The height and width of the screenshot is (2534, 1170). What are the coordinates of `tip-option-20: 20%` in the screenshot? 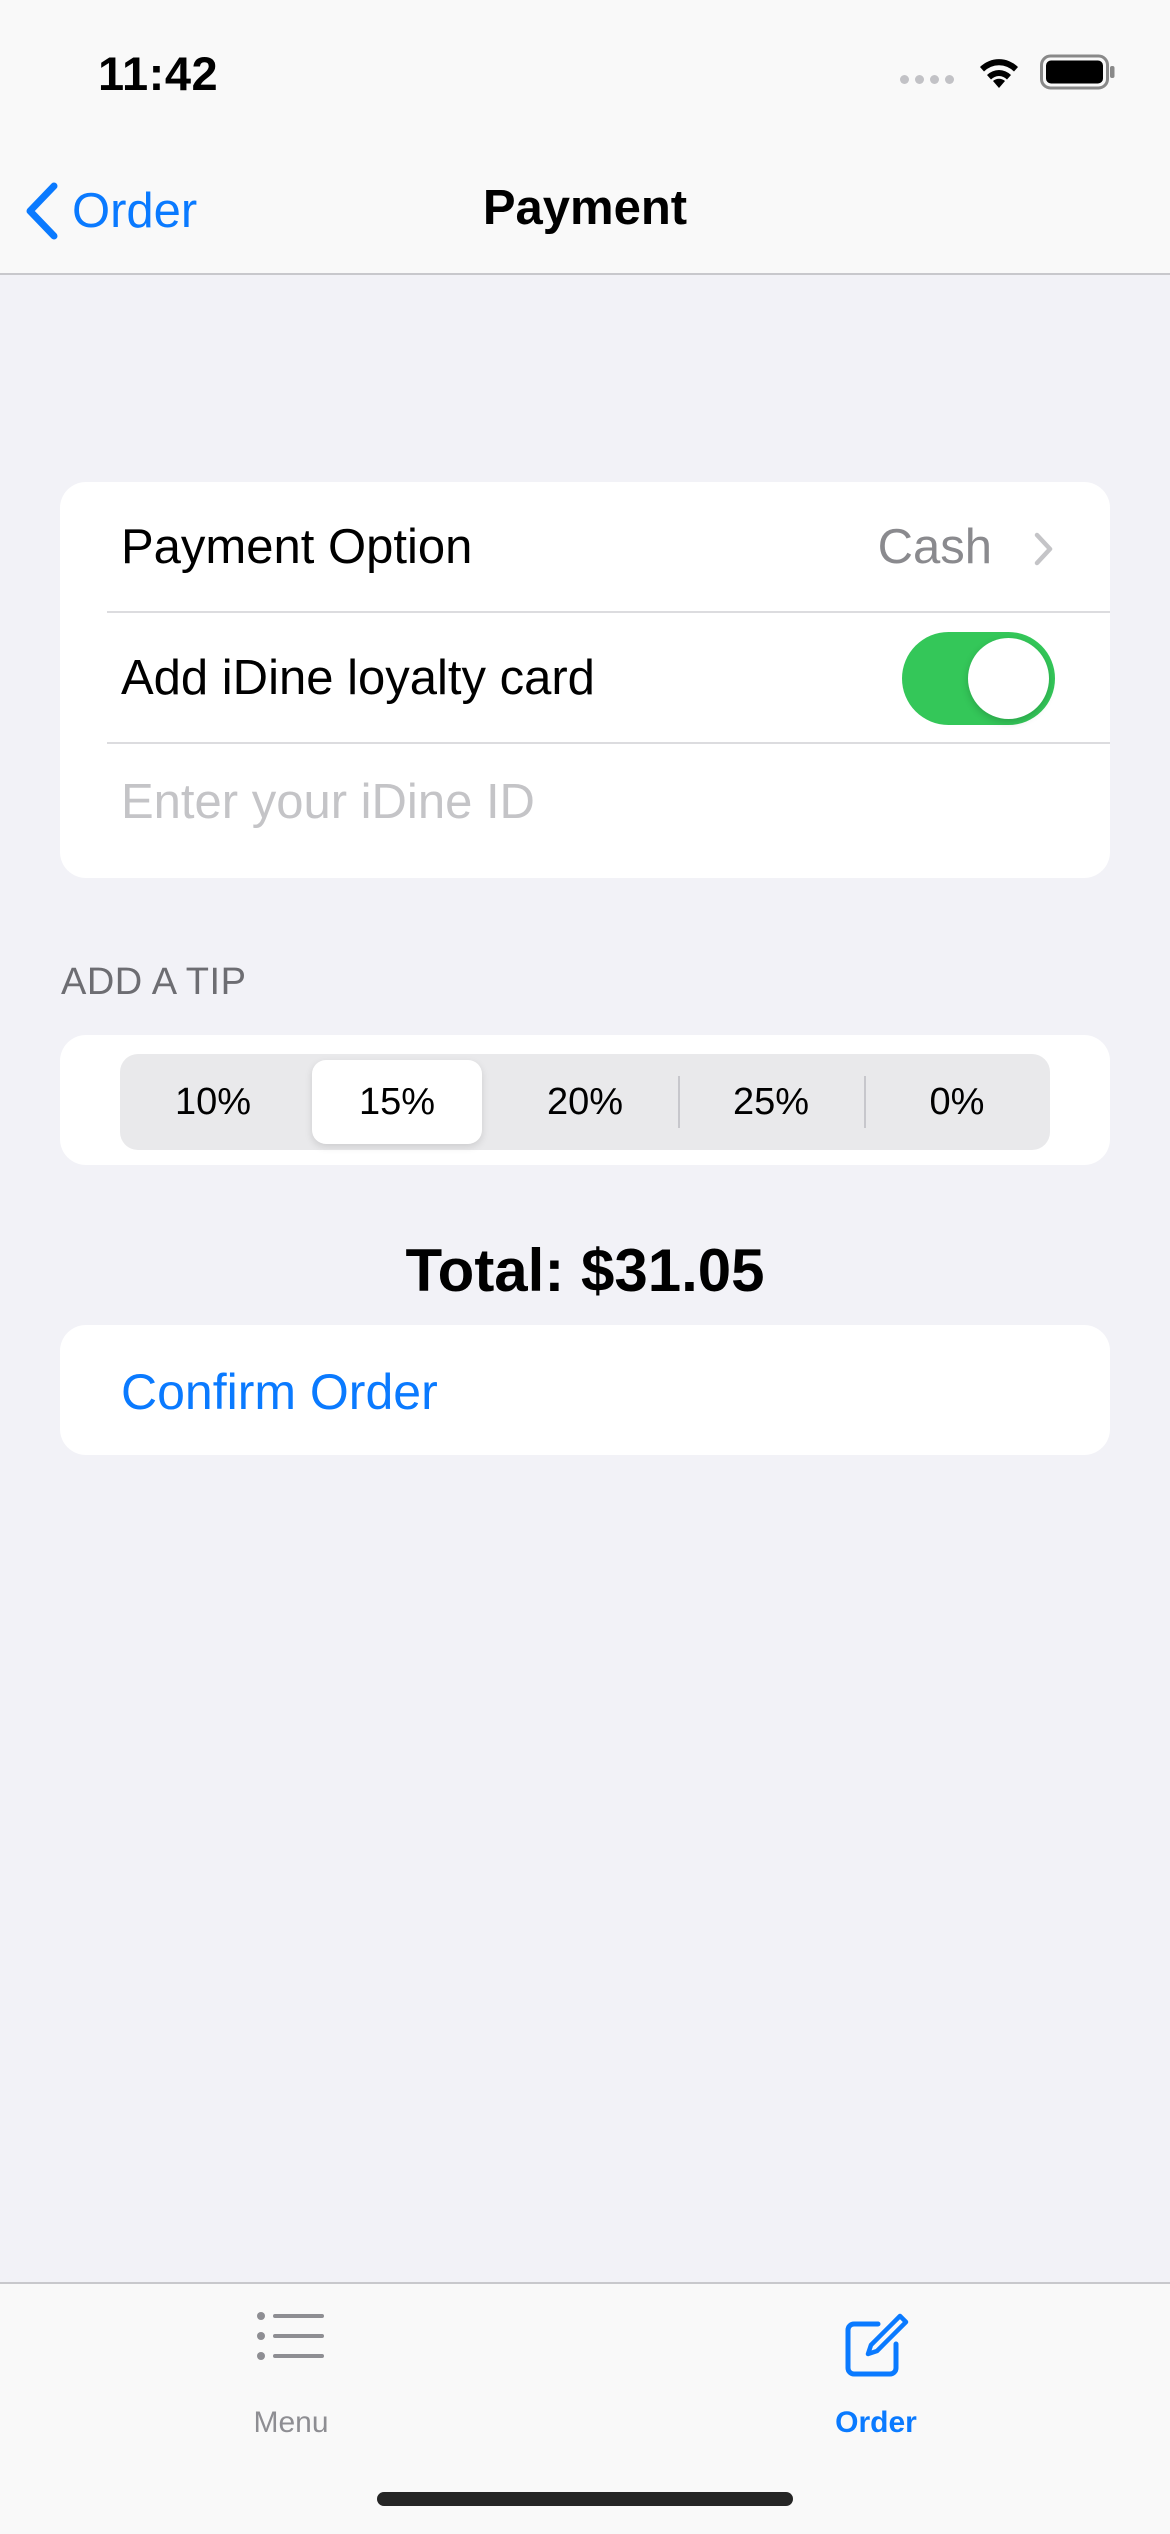 It's located at (585, 1102).